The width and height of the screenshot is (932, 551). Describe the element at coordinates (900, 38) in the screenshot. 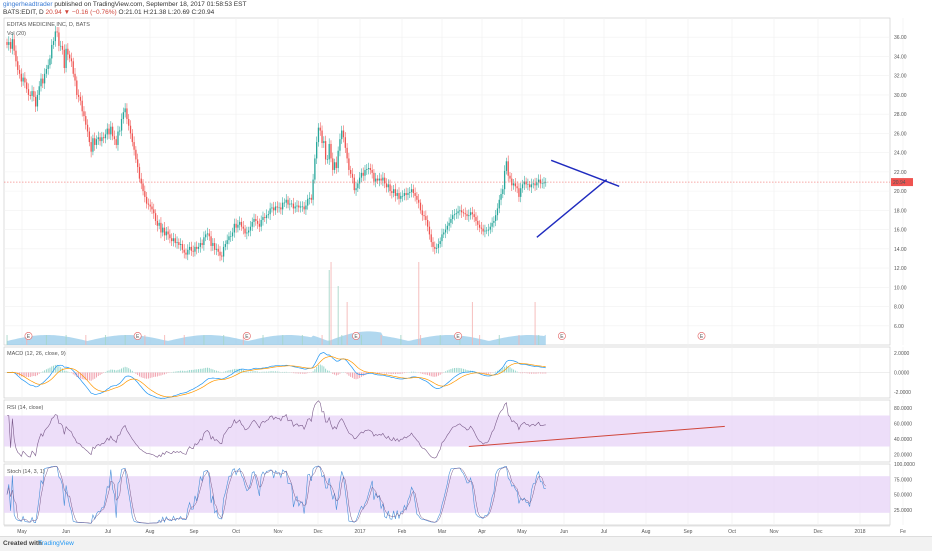

I see `price-tick: 36.00` at that location.